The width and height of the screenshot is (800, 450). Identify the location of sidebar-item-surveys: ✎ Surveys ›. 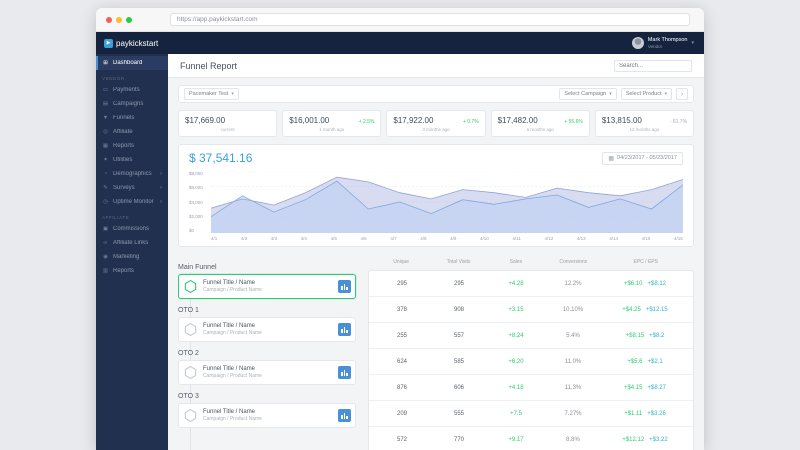
(132, 188).